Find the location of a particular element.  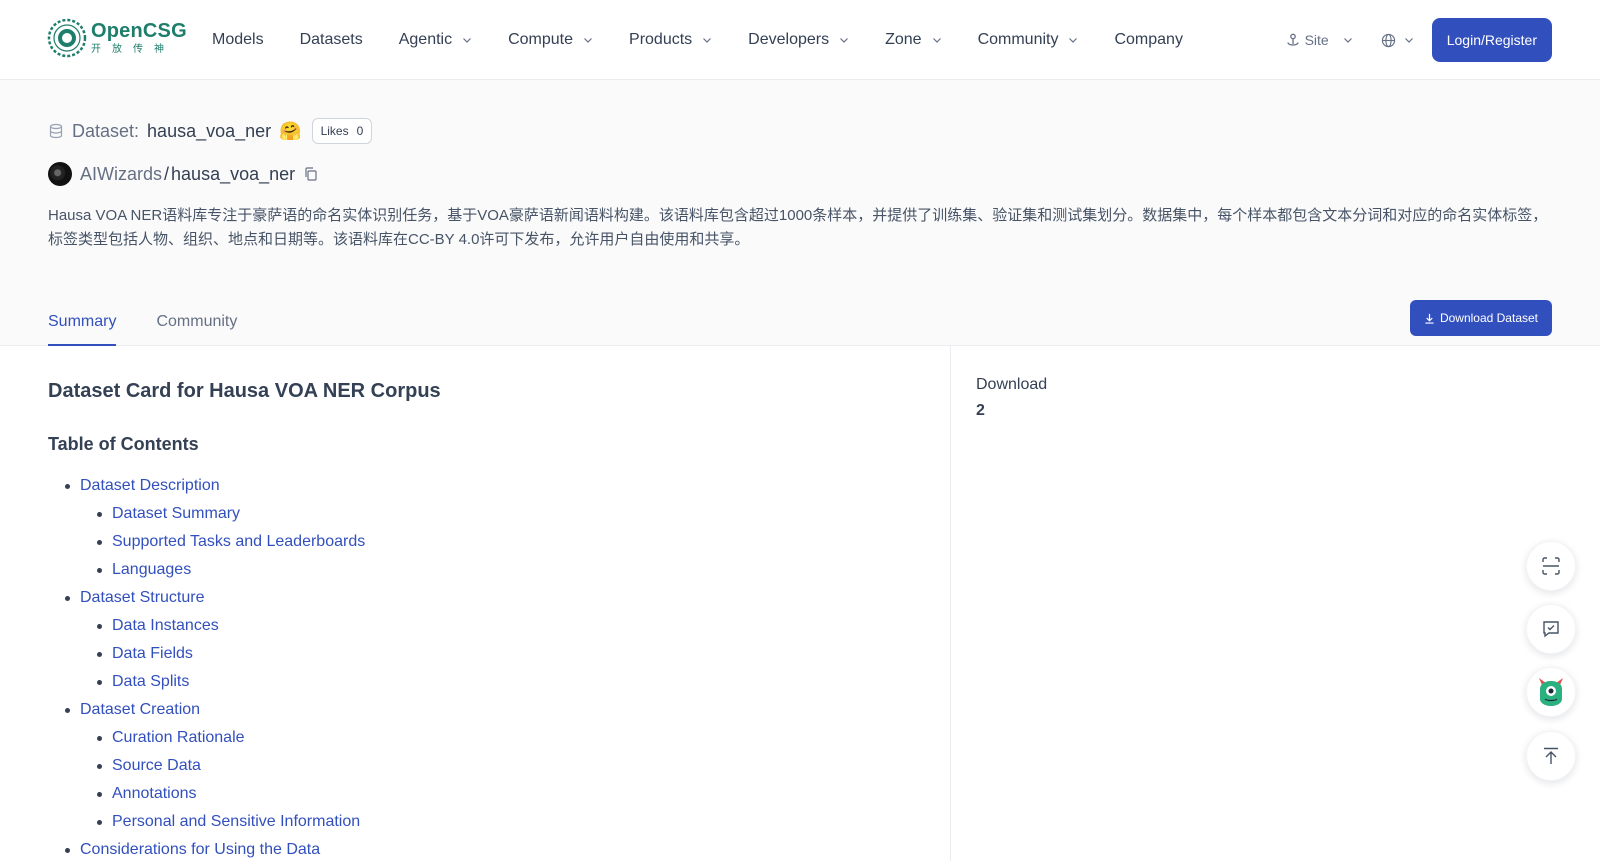

scan-button is located at coordinates (1551, 566).